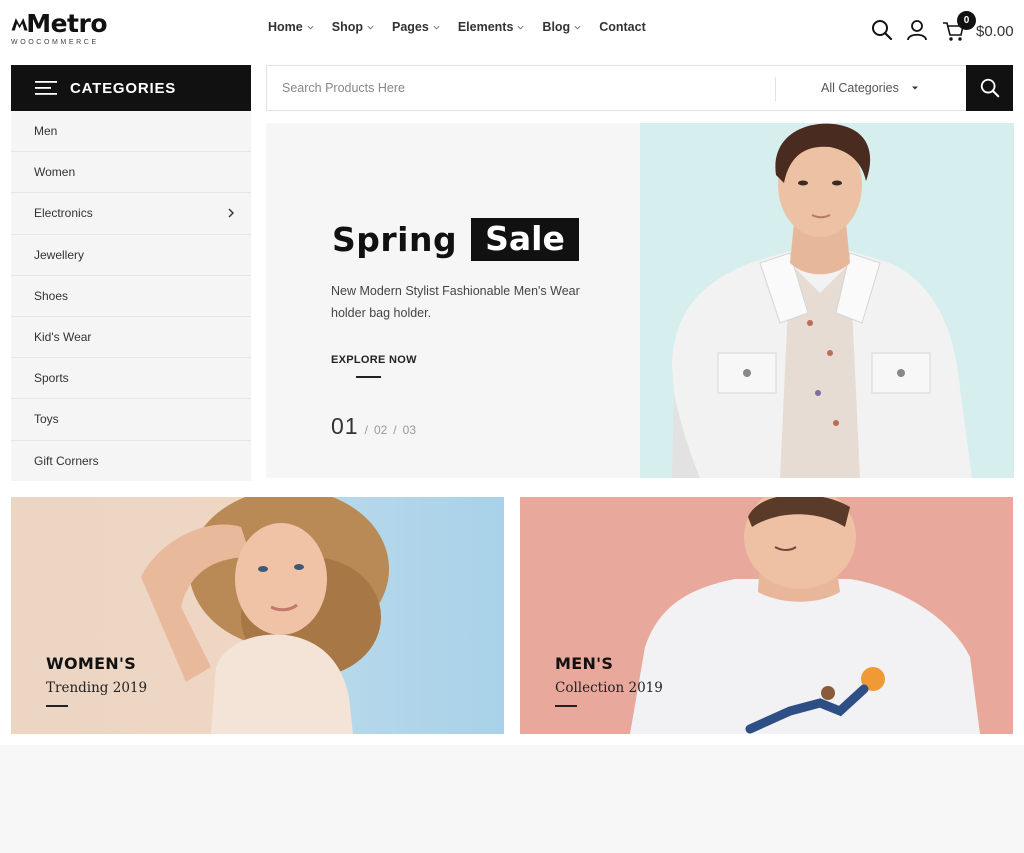  I want to click on search-button, so click(989, 88).